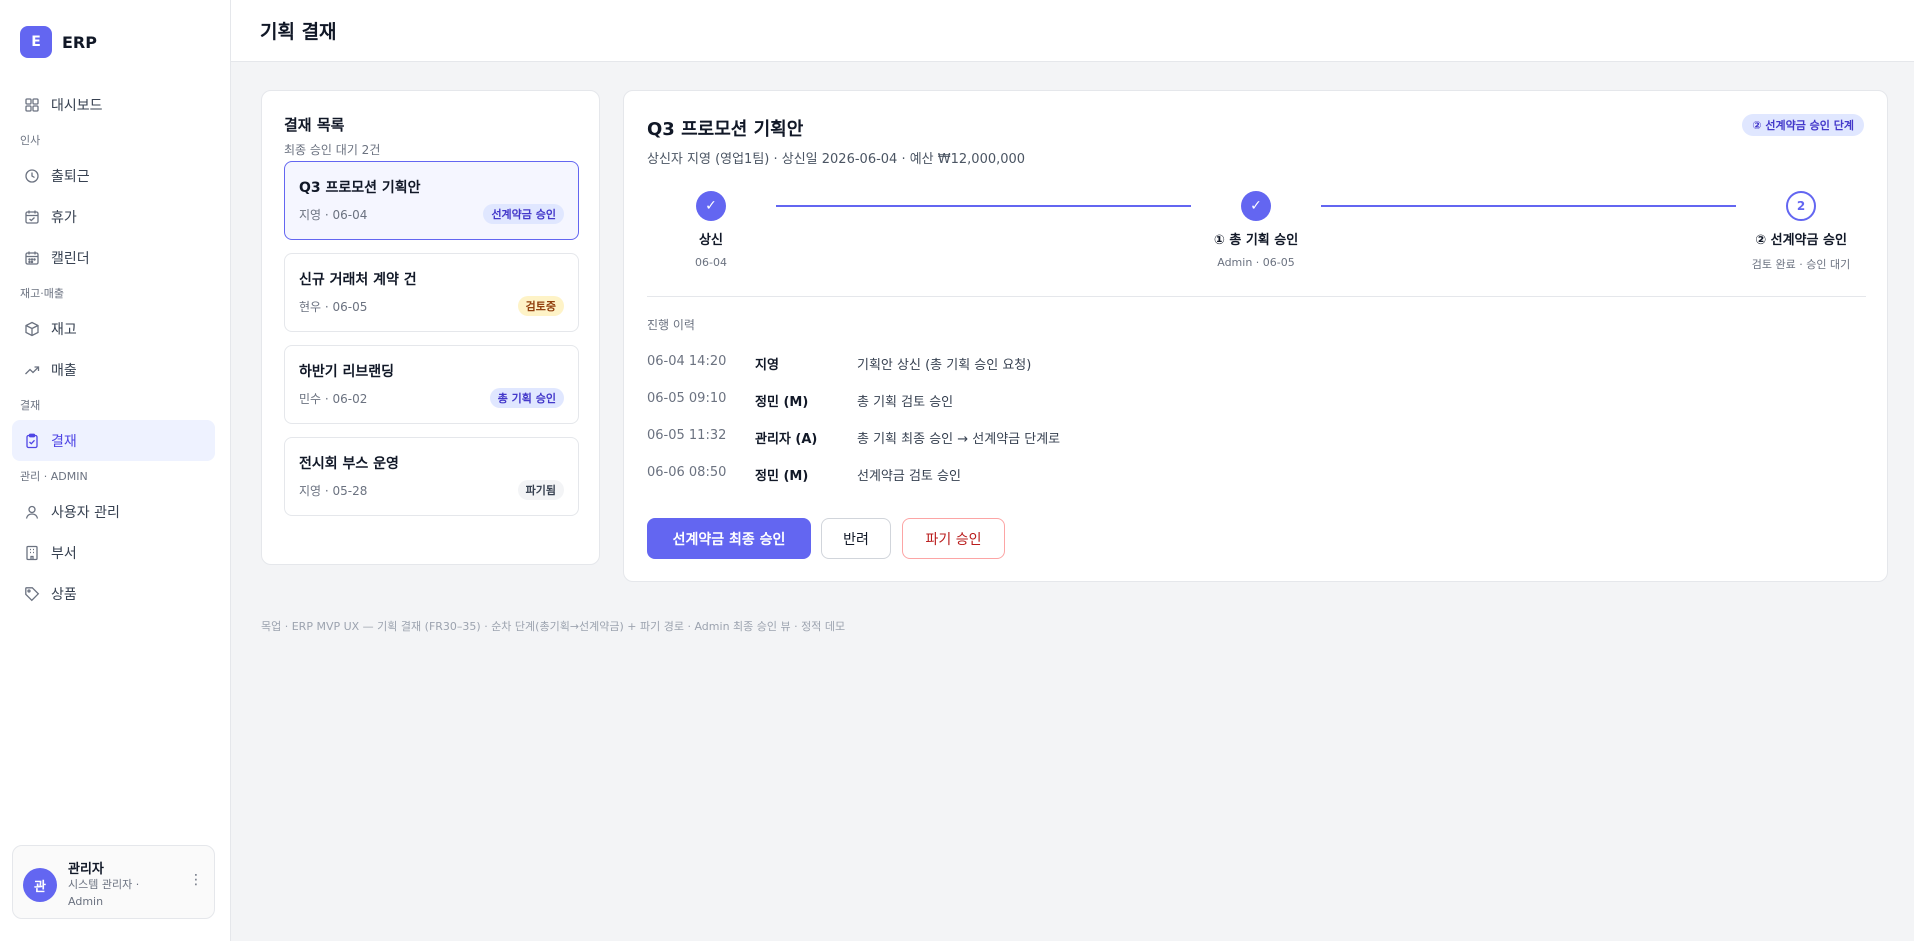 The width and height of the screenshot is (1914, 941). I want to click on approval-item-title: 전시회 부스 운영, so click(349, 464).